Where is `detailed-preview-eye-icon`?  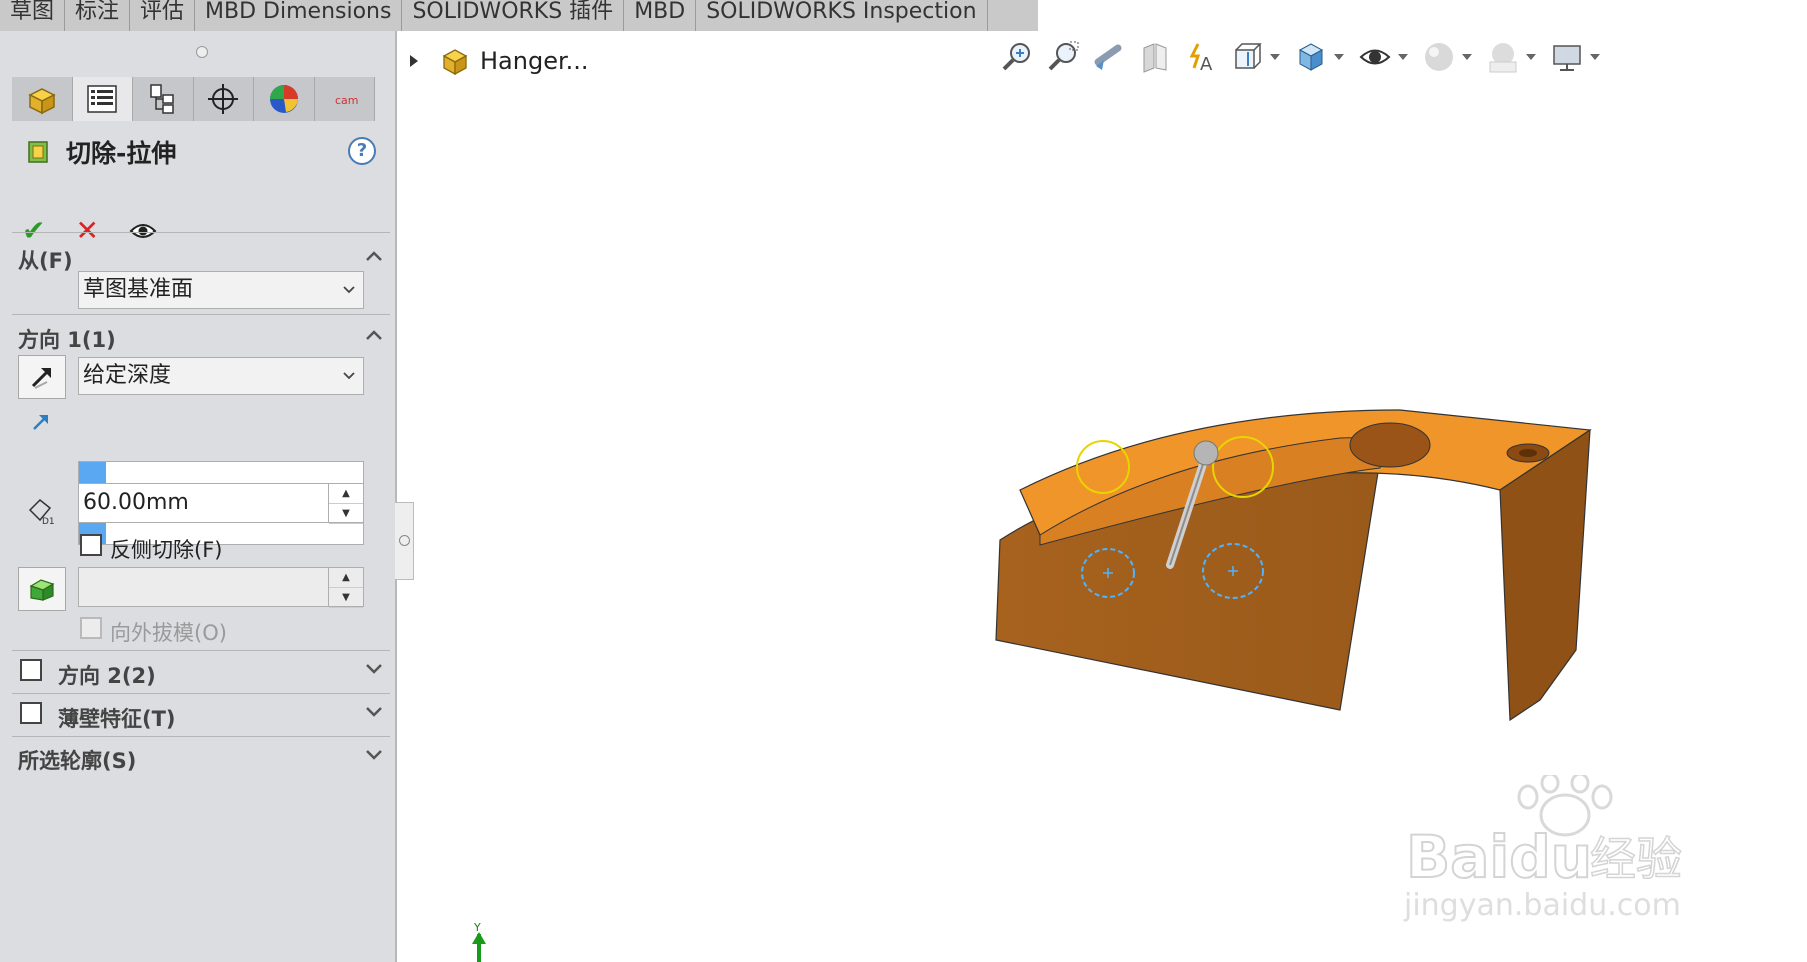 detailed-preview-eye-icon is located at coordinates (143, 231).